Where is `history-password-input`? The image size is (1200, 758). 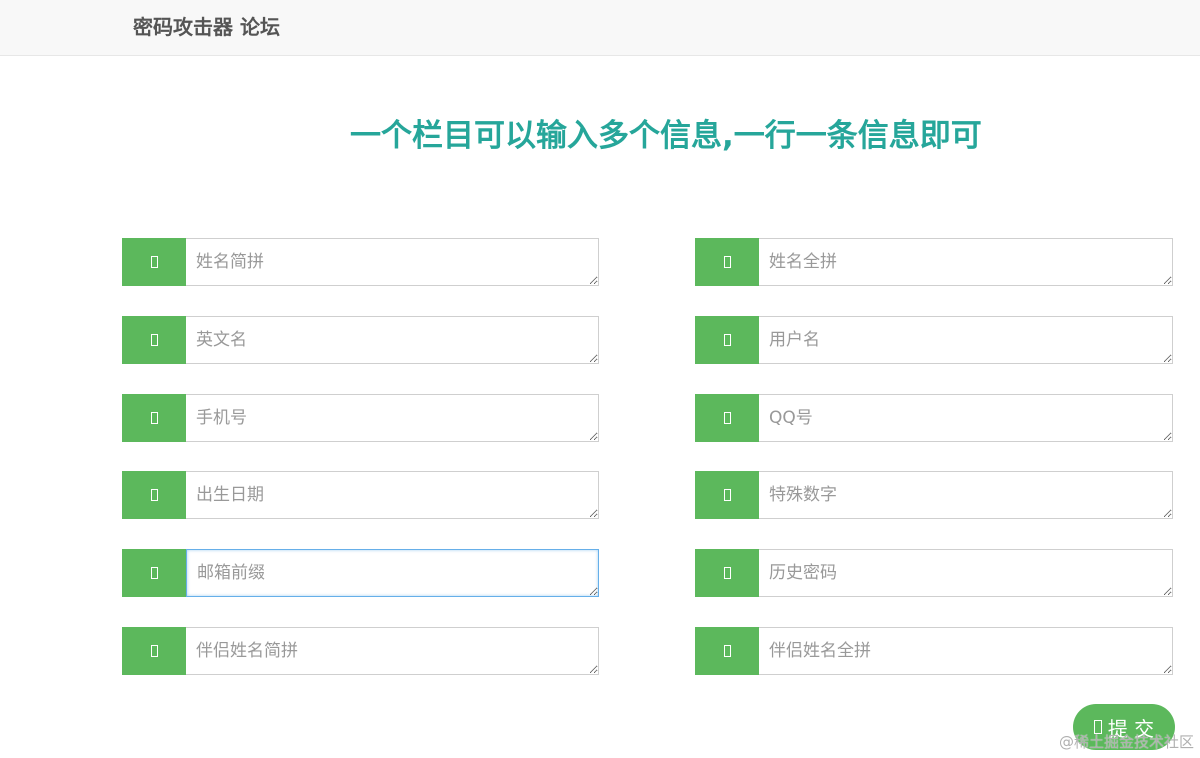
history-password-input is located at coordinates (966, 573).